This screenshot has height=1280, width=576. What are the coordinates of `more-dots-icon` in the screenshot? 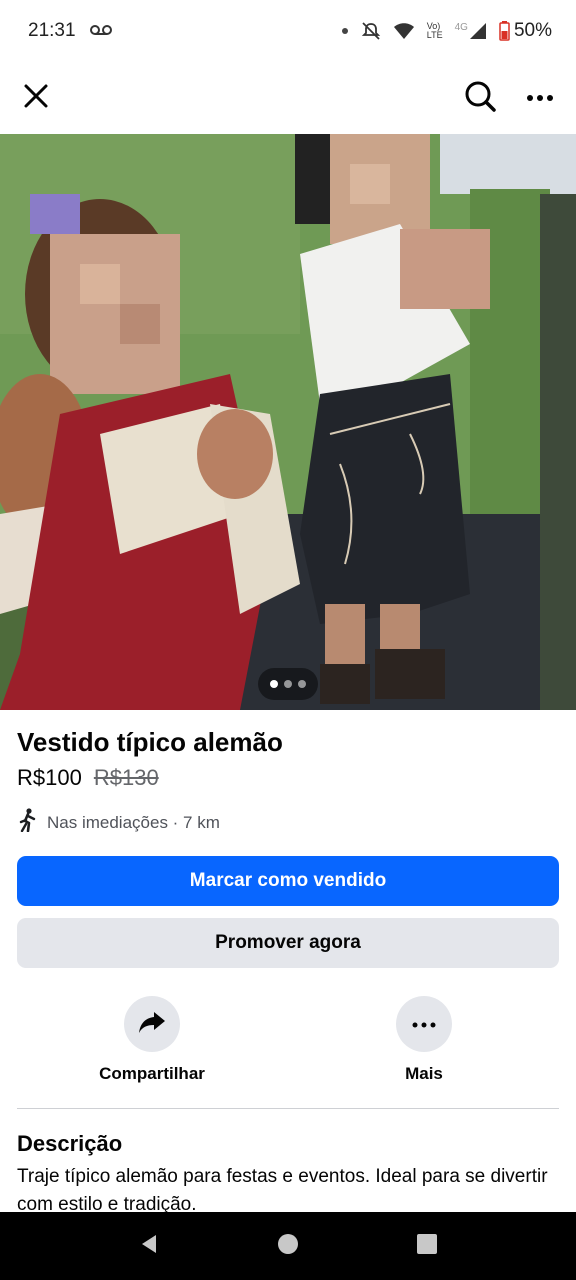 It's located at (424, 1024).